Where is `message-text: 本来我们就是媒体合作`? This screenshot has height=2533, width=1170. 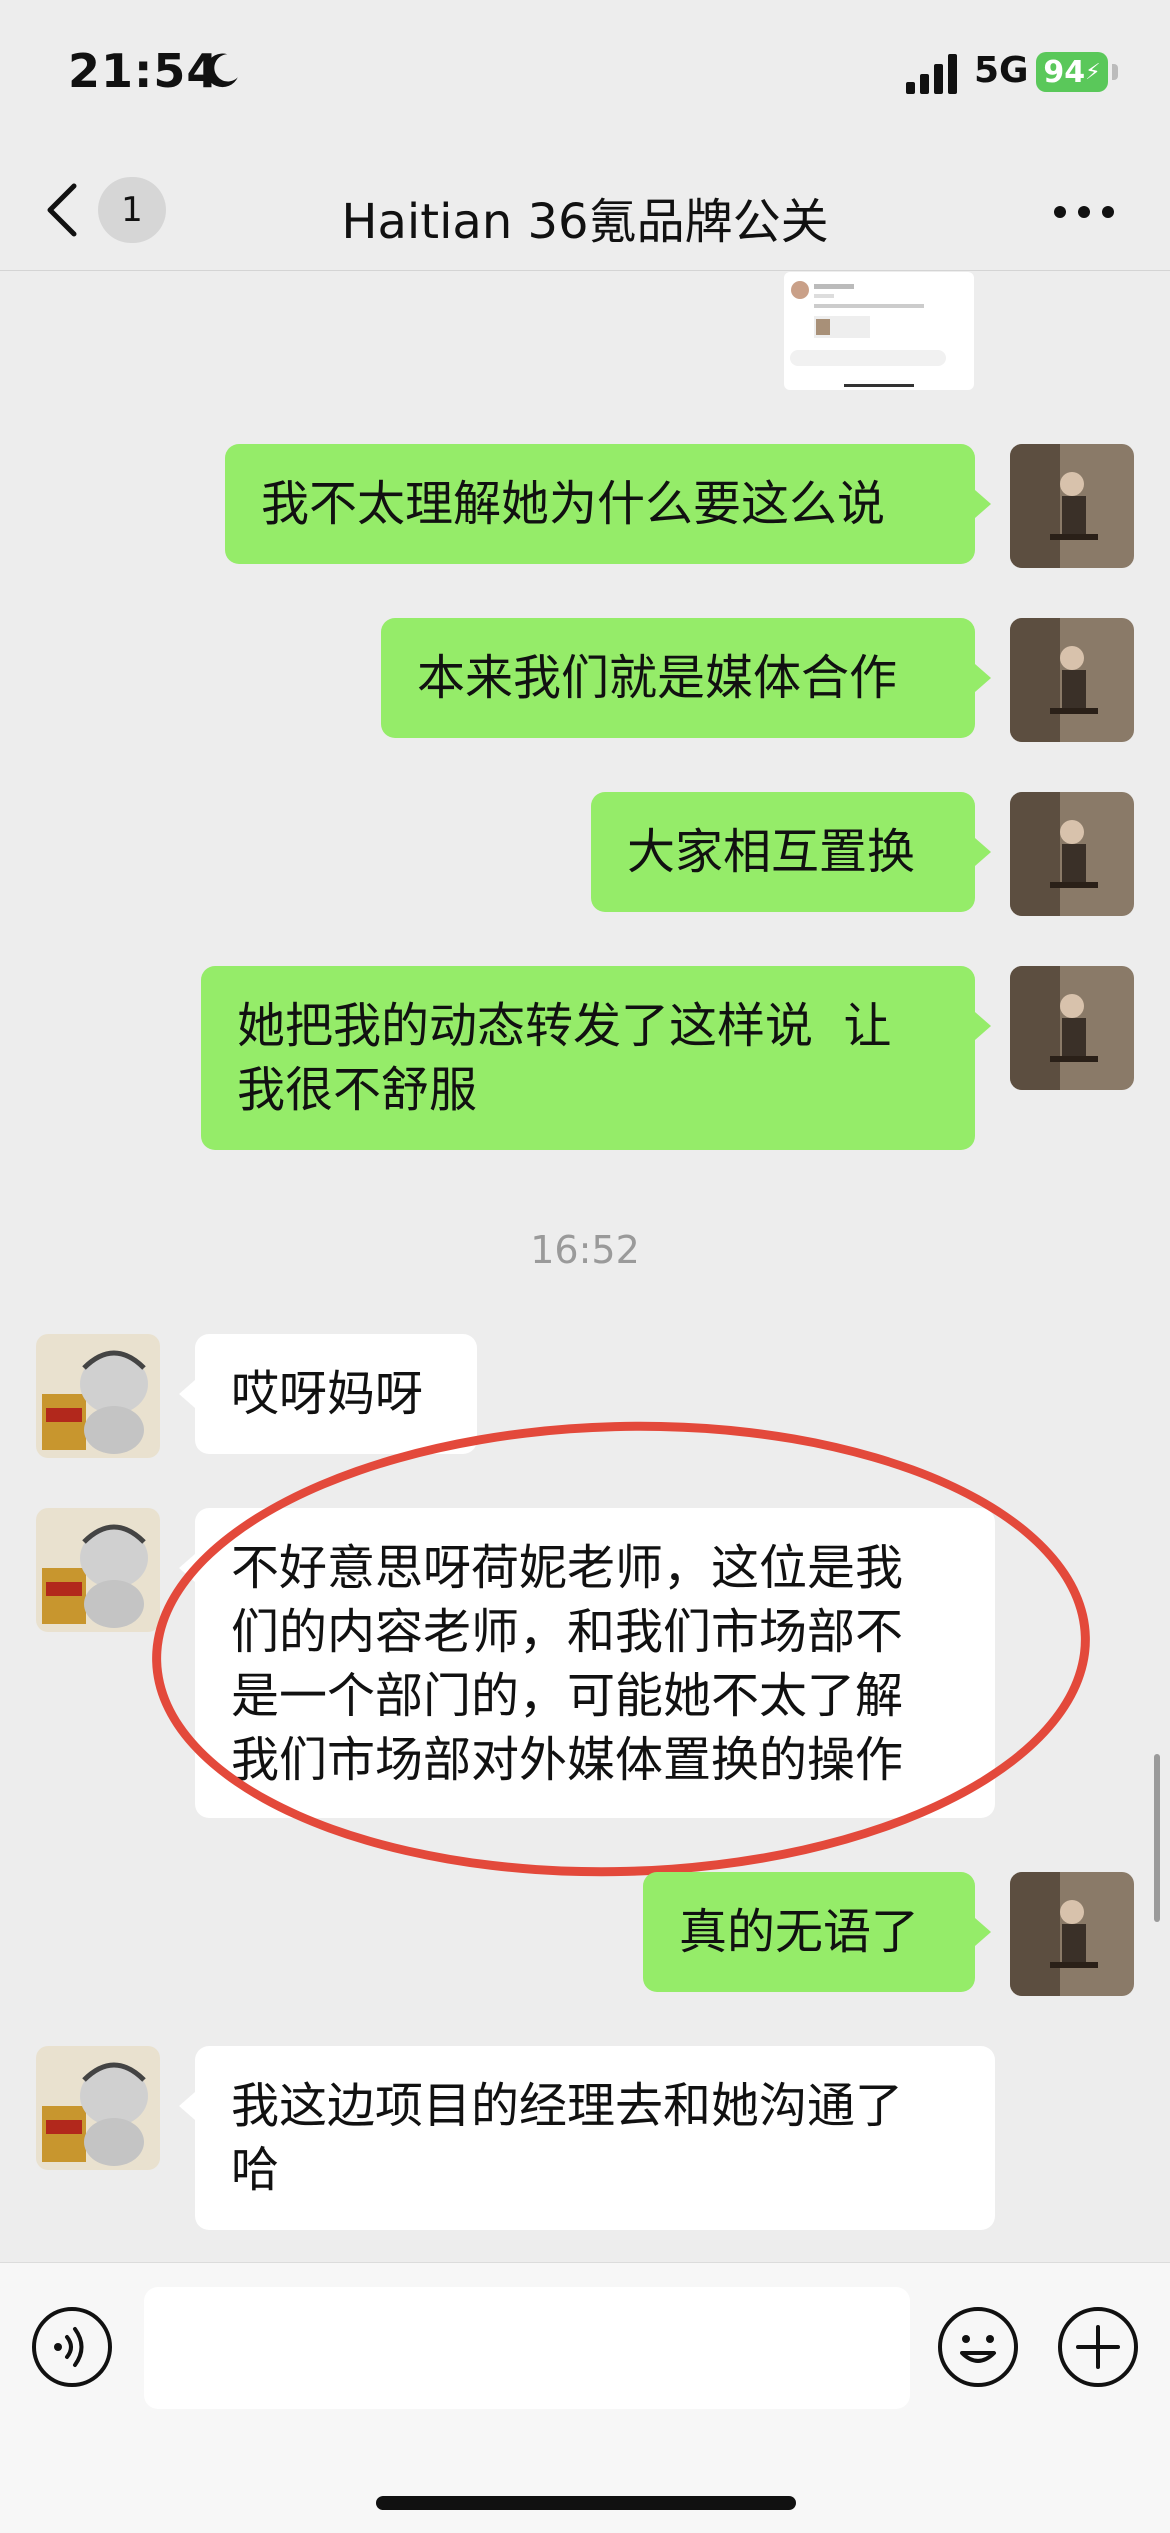
message-text: 本来我们就是媒体合作 is located at coordinates (657, 678).